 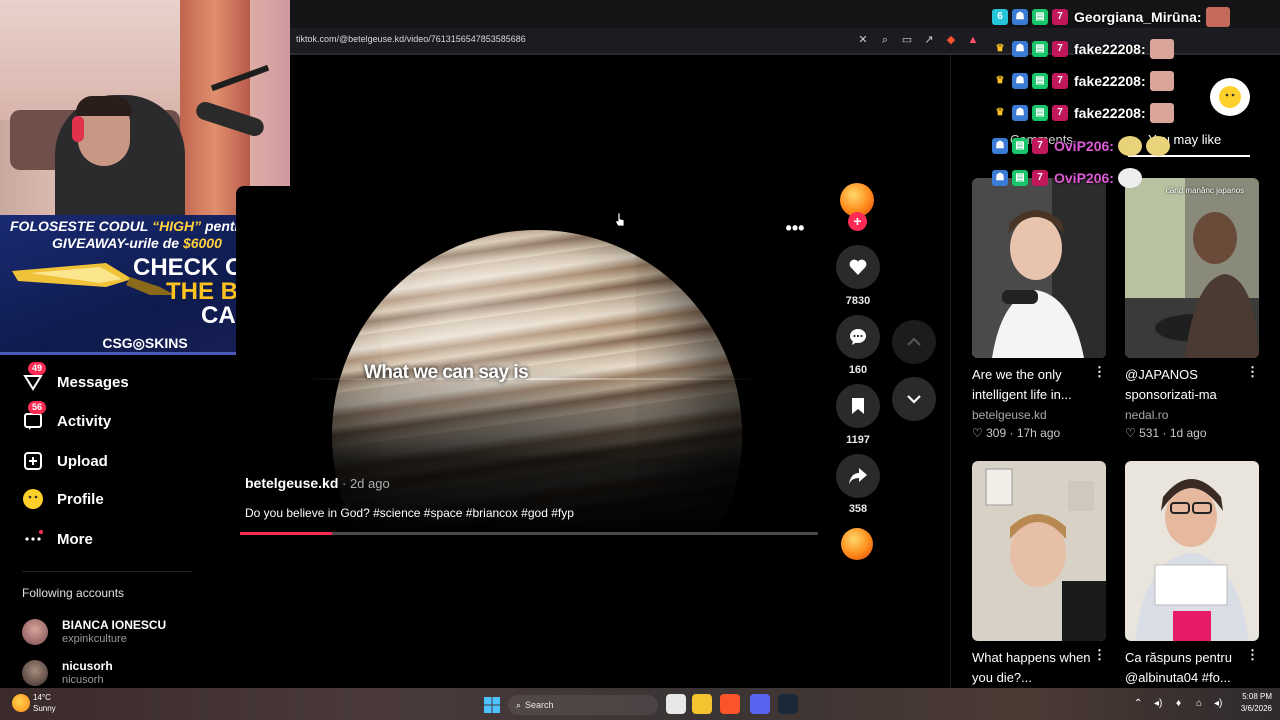 What do you see at coordinates (973, 40) in the screenshot?
I see `rewards-icon: ▲` at bounding box center [973, 40].